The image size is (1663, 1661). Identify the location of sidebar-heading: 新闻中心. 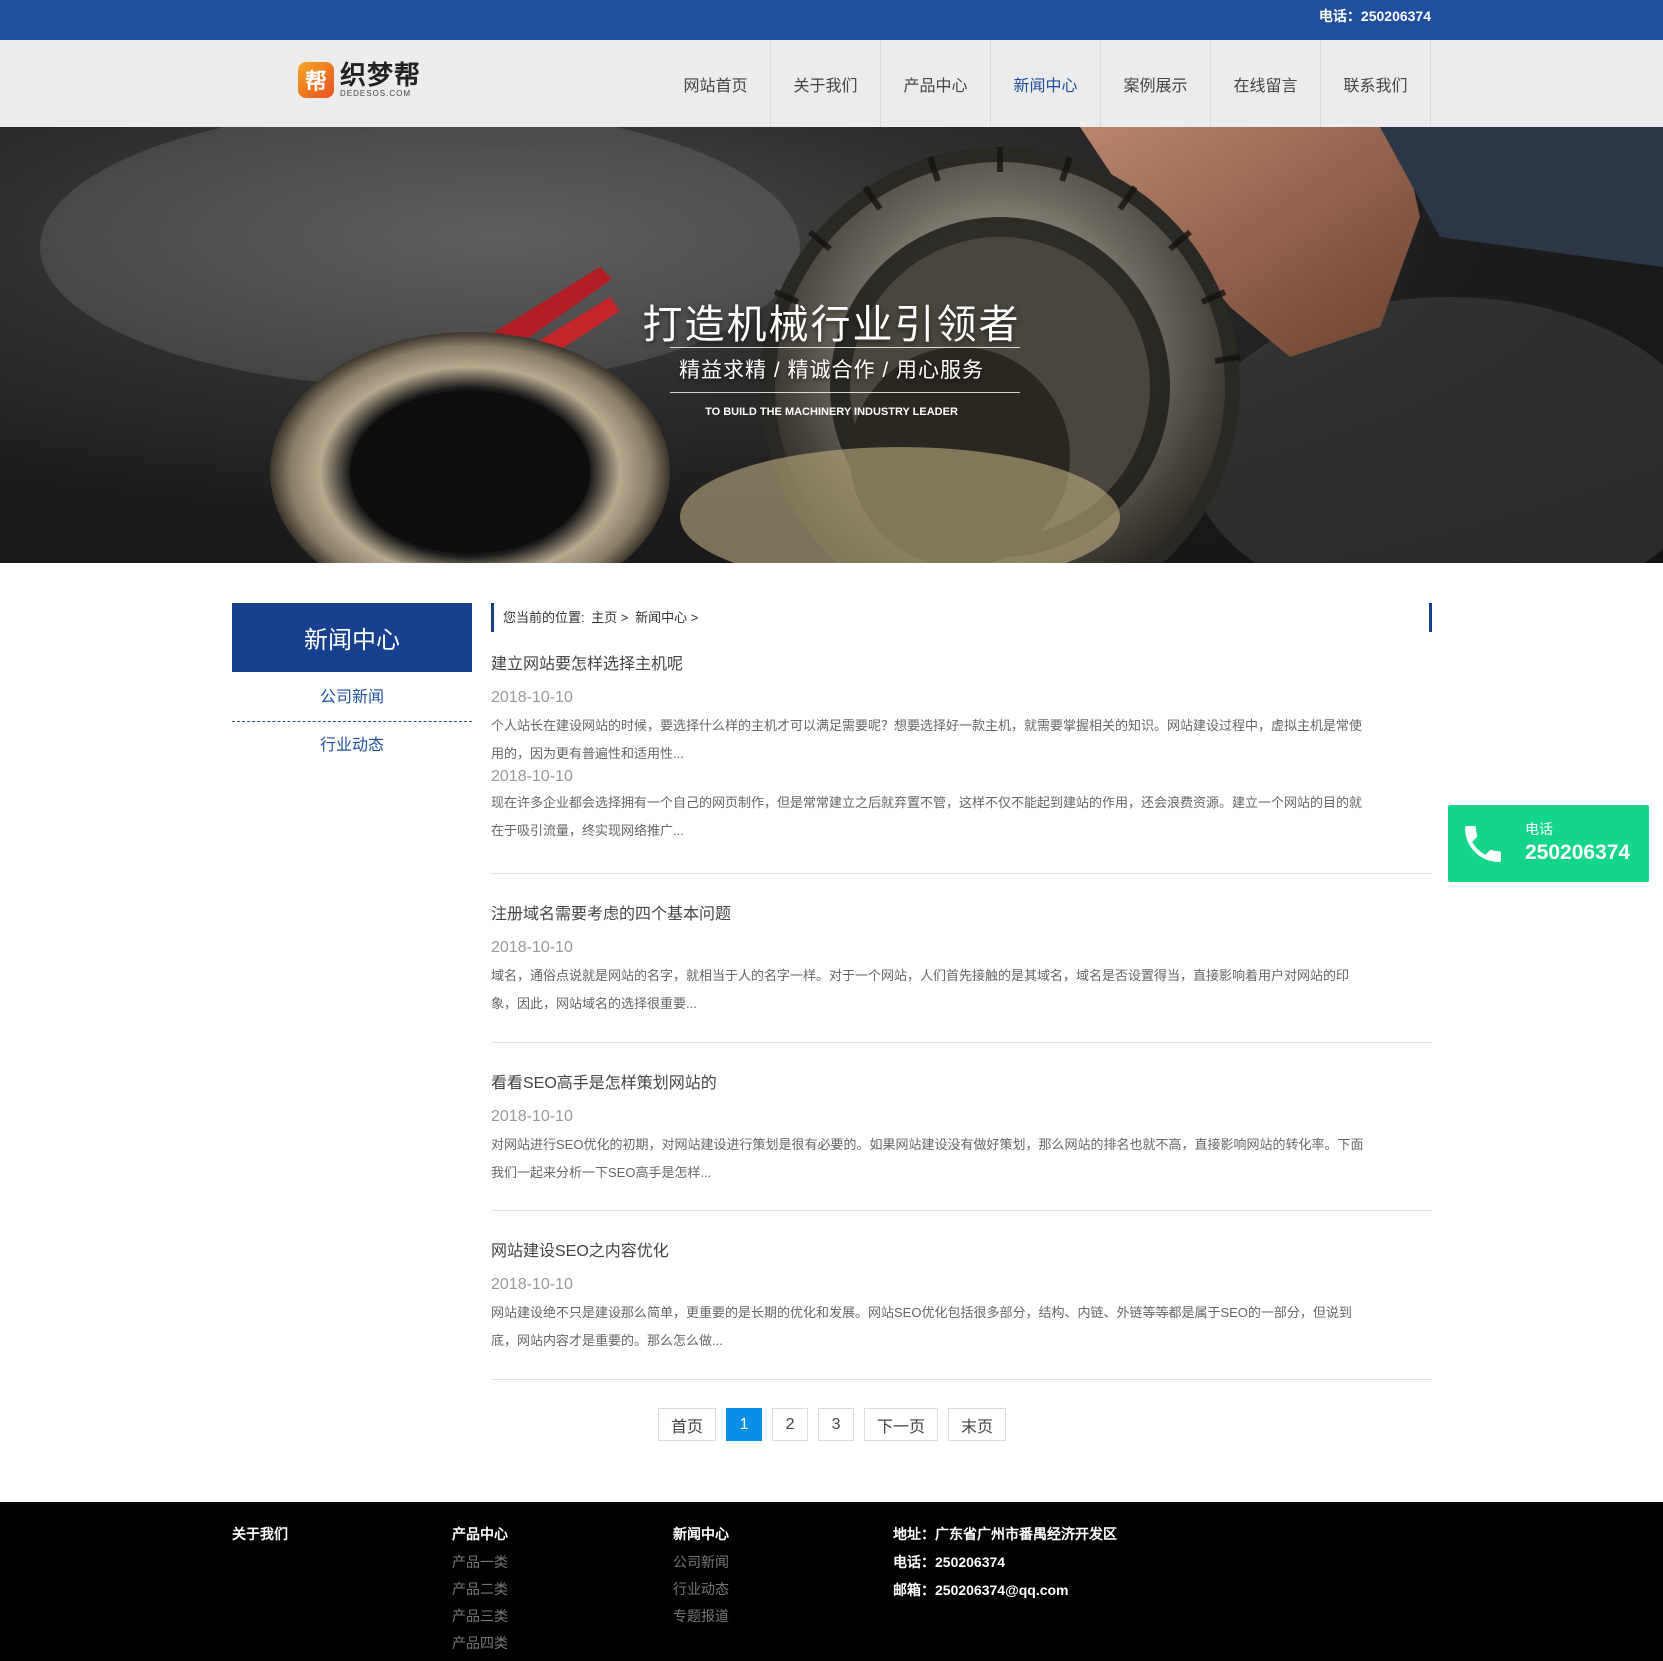
(352, 637).